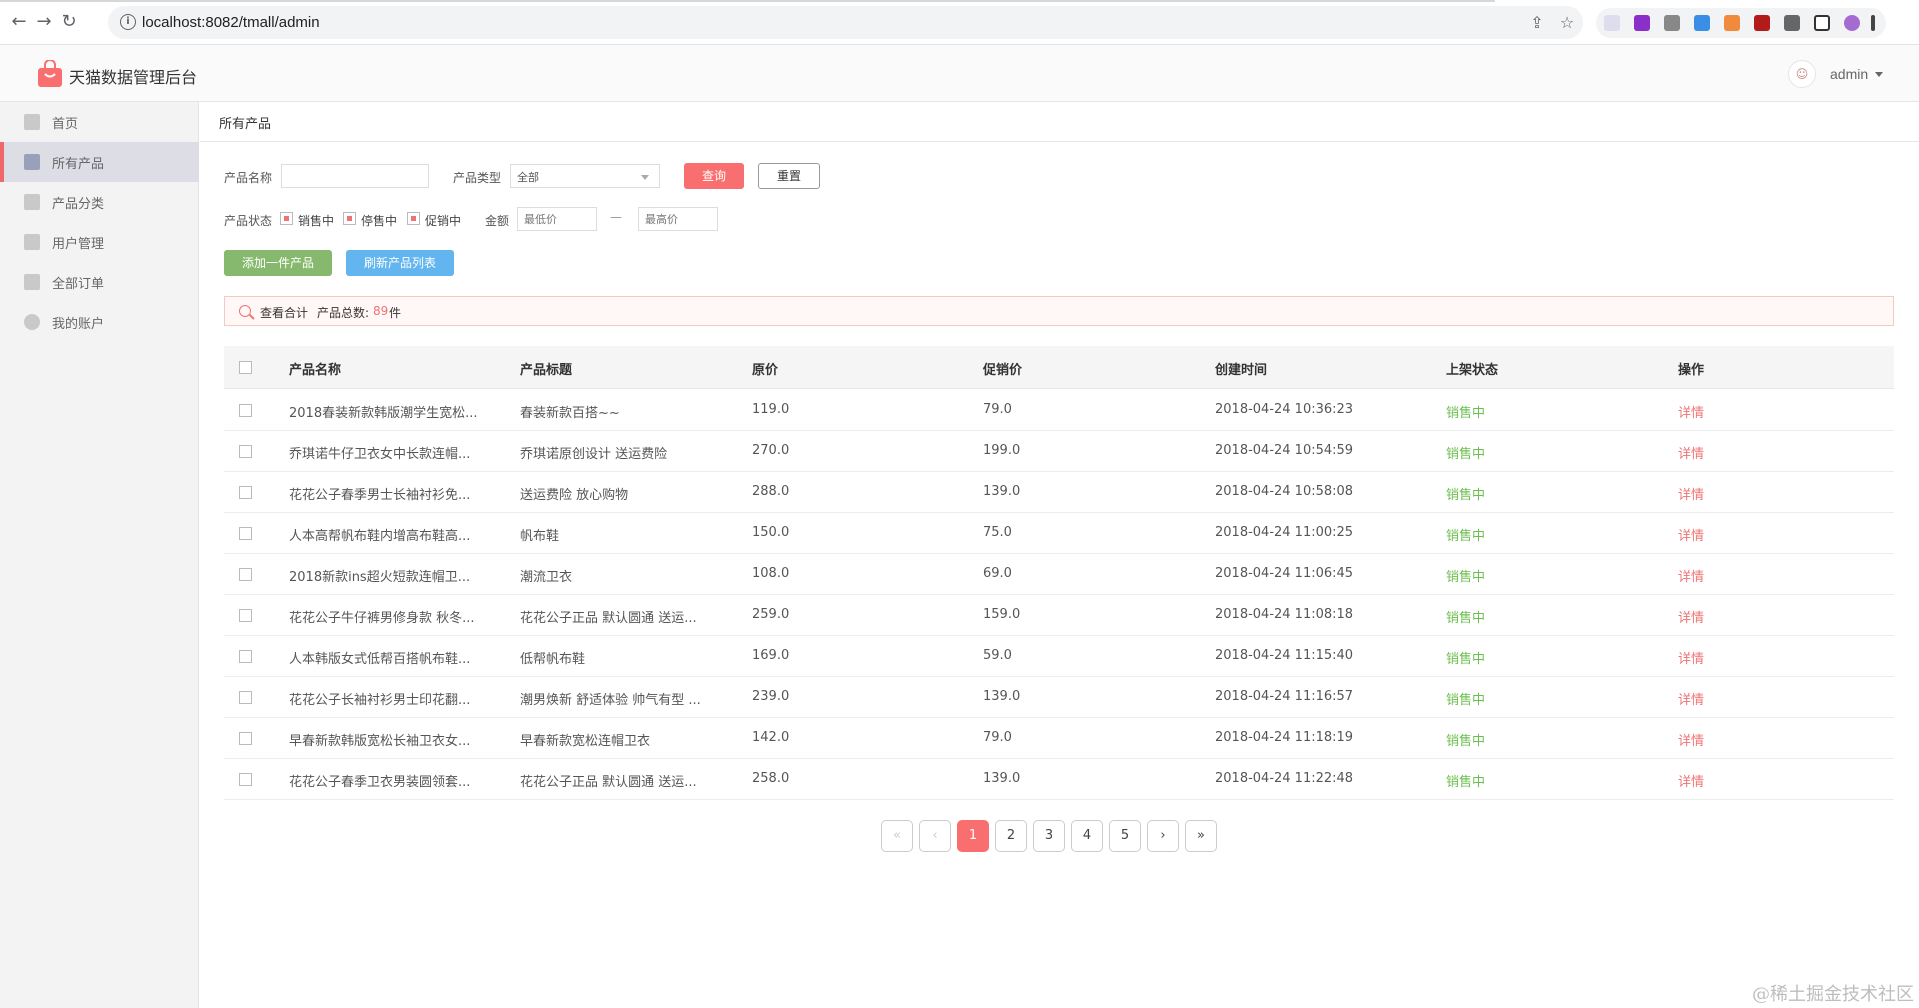 The height and width of the screenshot is (1008, 1919). What do you see at coordinates (19, 22) in the screenshot?
I see `back-icon: ←` at bounding box center [19, 22].